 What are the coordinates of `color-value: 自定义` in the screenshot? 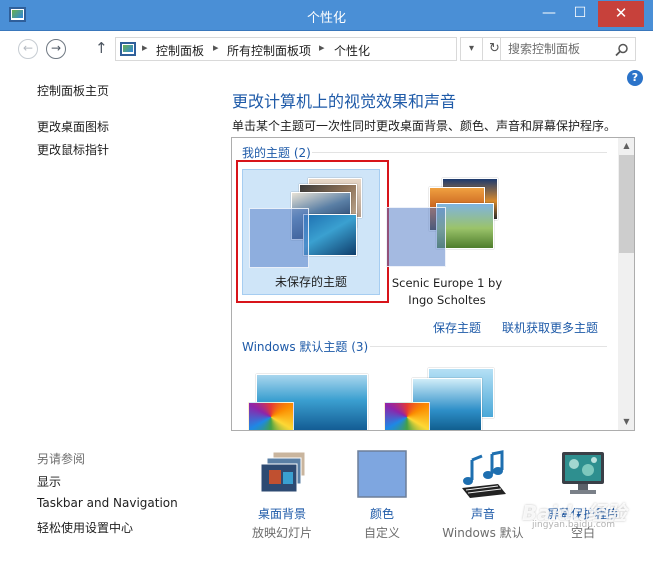 It's located at (381, 533).